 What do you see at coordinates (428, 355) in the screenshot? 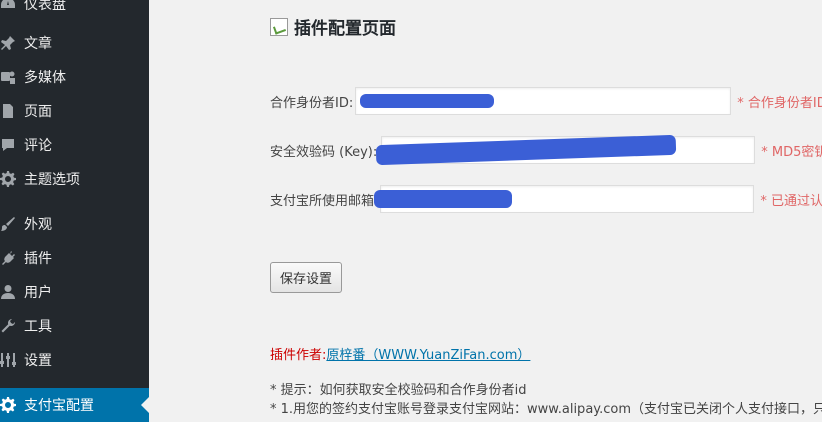
I see `author-link: 原梓番（WWW.YuanZiFan.com）` at bounding box center [428, 355].